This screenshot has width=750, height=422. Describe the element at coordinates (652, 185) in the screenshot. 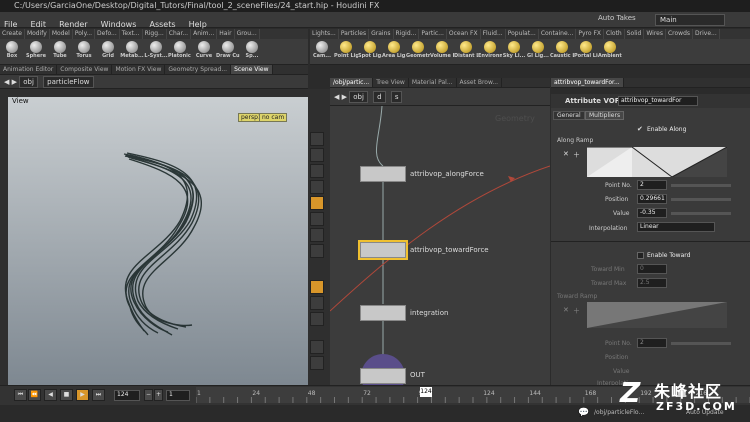

I see `point-no-field: 2` at that location.